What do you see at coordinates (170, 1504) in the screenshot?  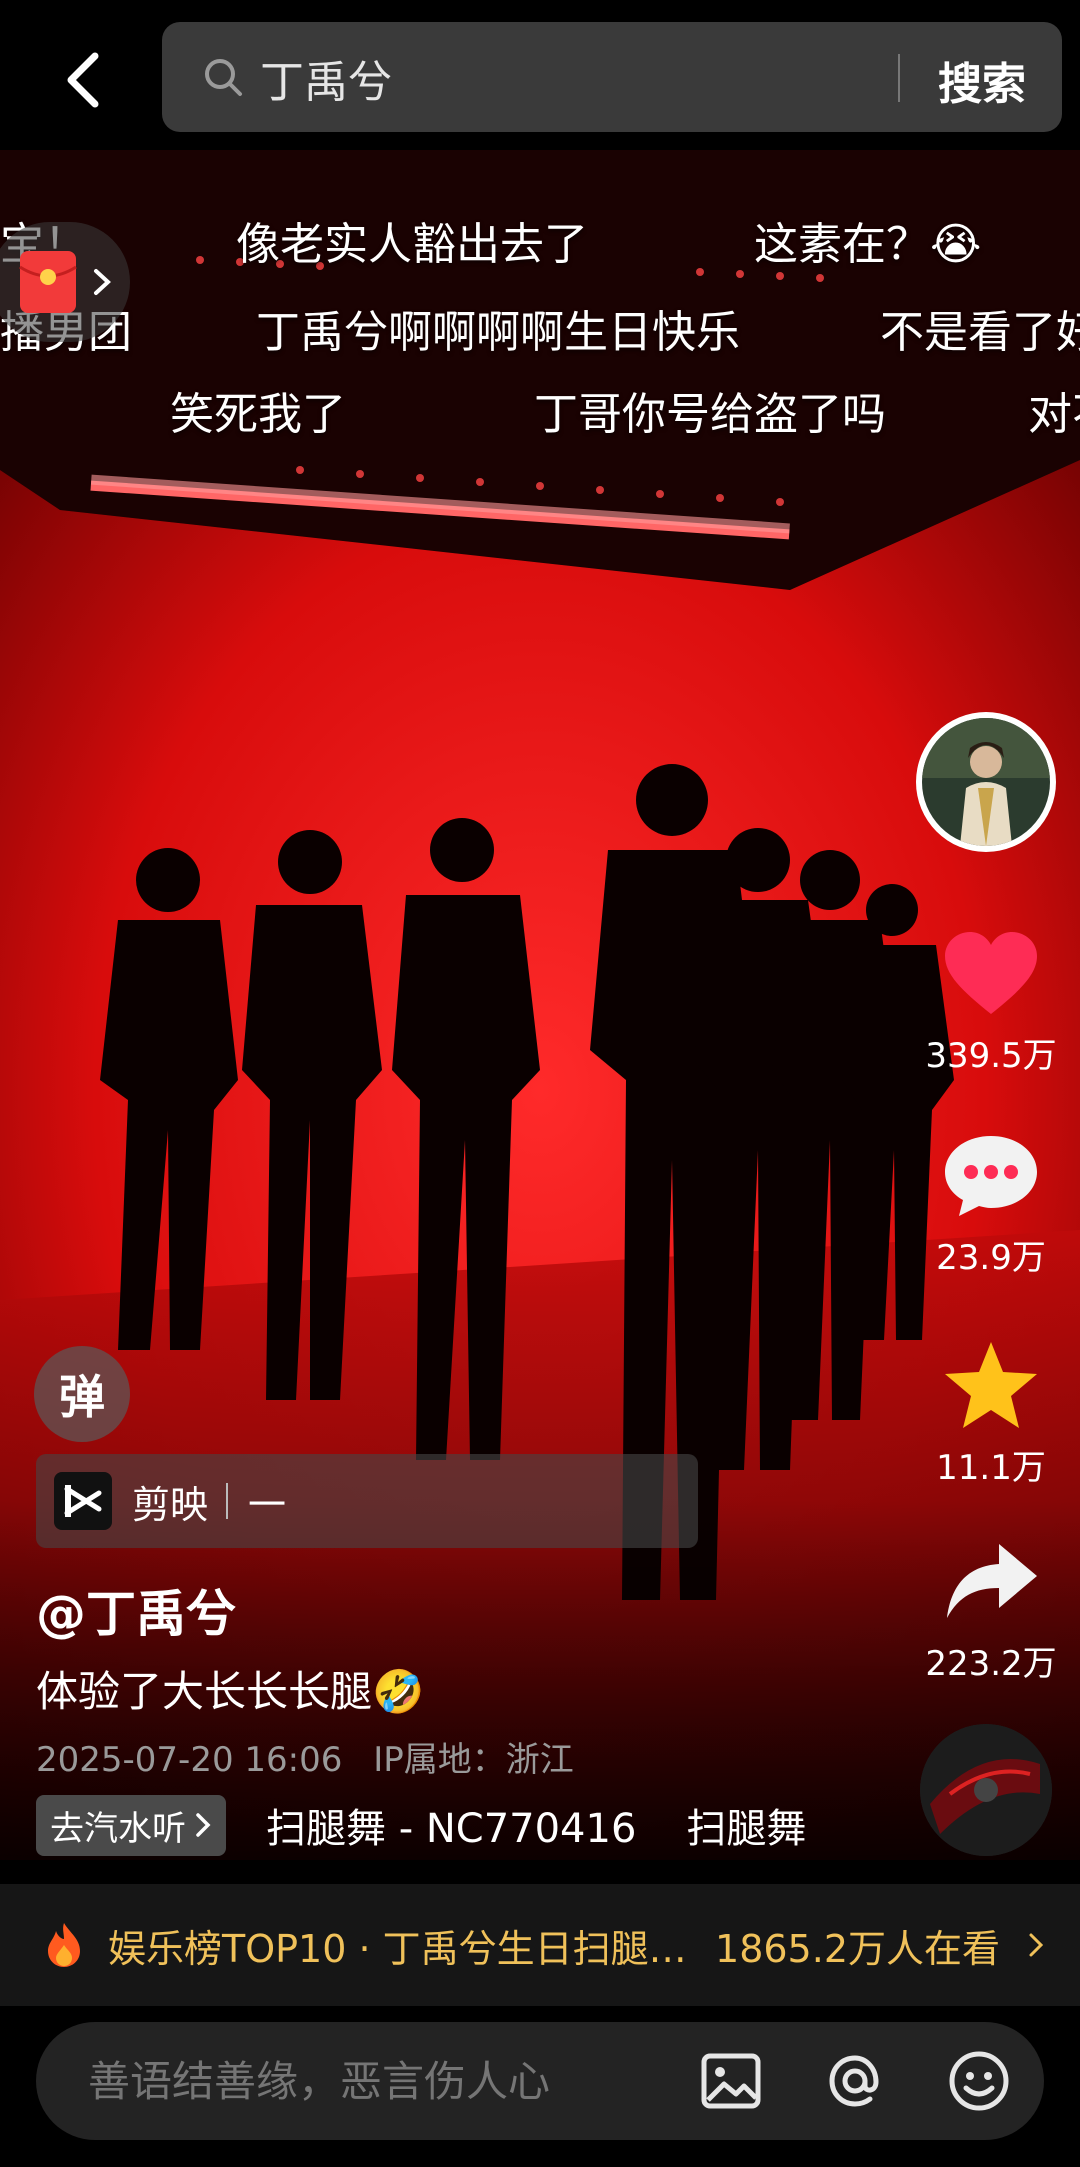 I see `capcut-label: 剪映` at bounding box center [170, 1504].